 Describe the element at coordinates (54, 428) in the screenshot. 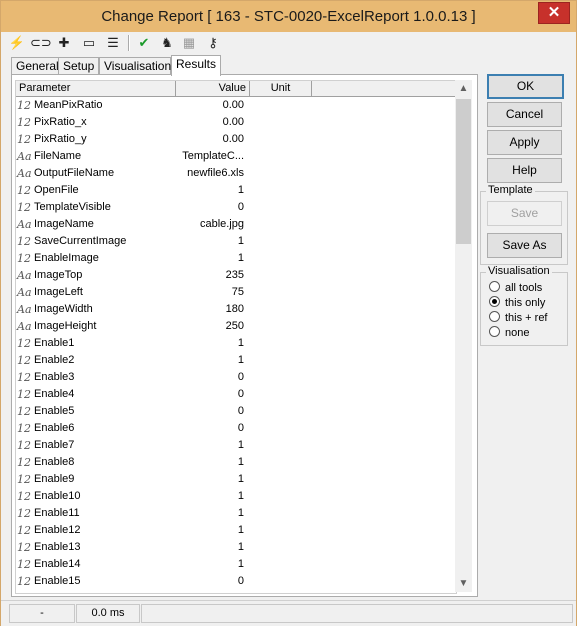

I see `parameter-name: Enable6` at that location.